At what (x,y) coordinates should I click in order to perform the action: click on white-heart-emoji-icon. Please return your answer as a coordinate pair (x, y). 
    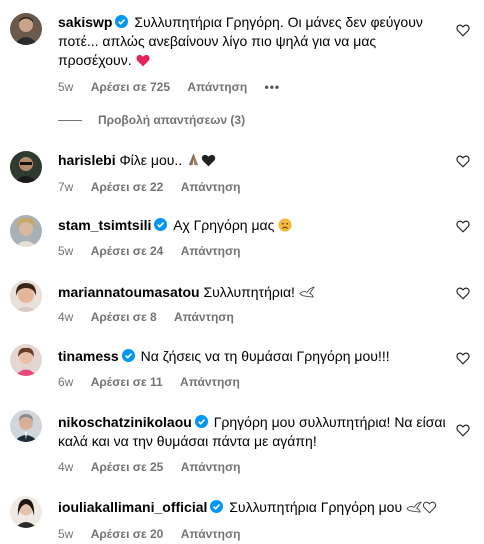
    Looking at the image, I should click on (429, 509).